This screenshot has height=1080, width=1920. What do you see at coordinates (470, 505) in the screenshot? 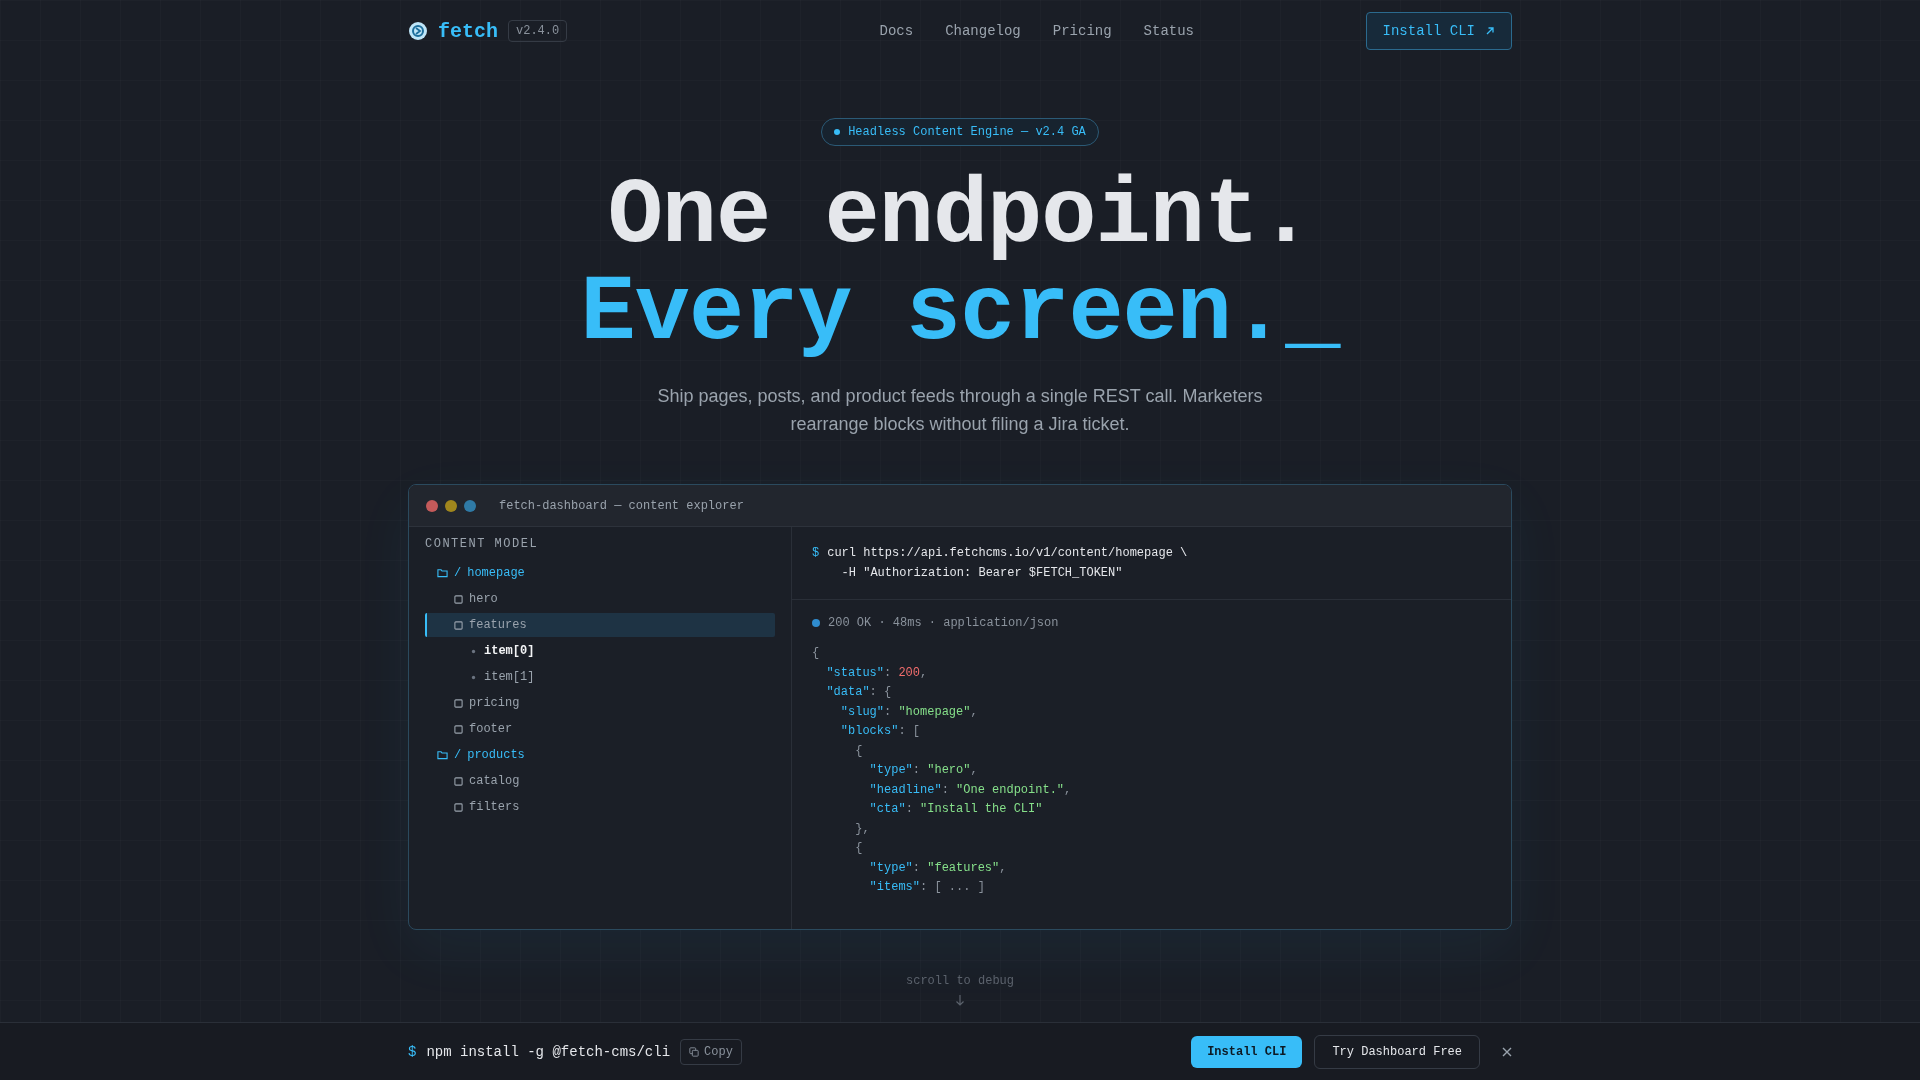
I see `maximize-dot` at bounding box center [470, 505].